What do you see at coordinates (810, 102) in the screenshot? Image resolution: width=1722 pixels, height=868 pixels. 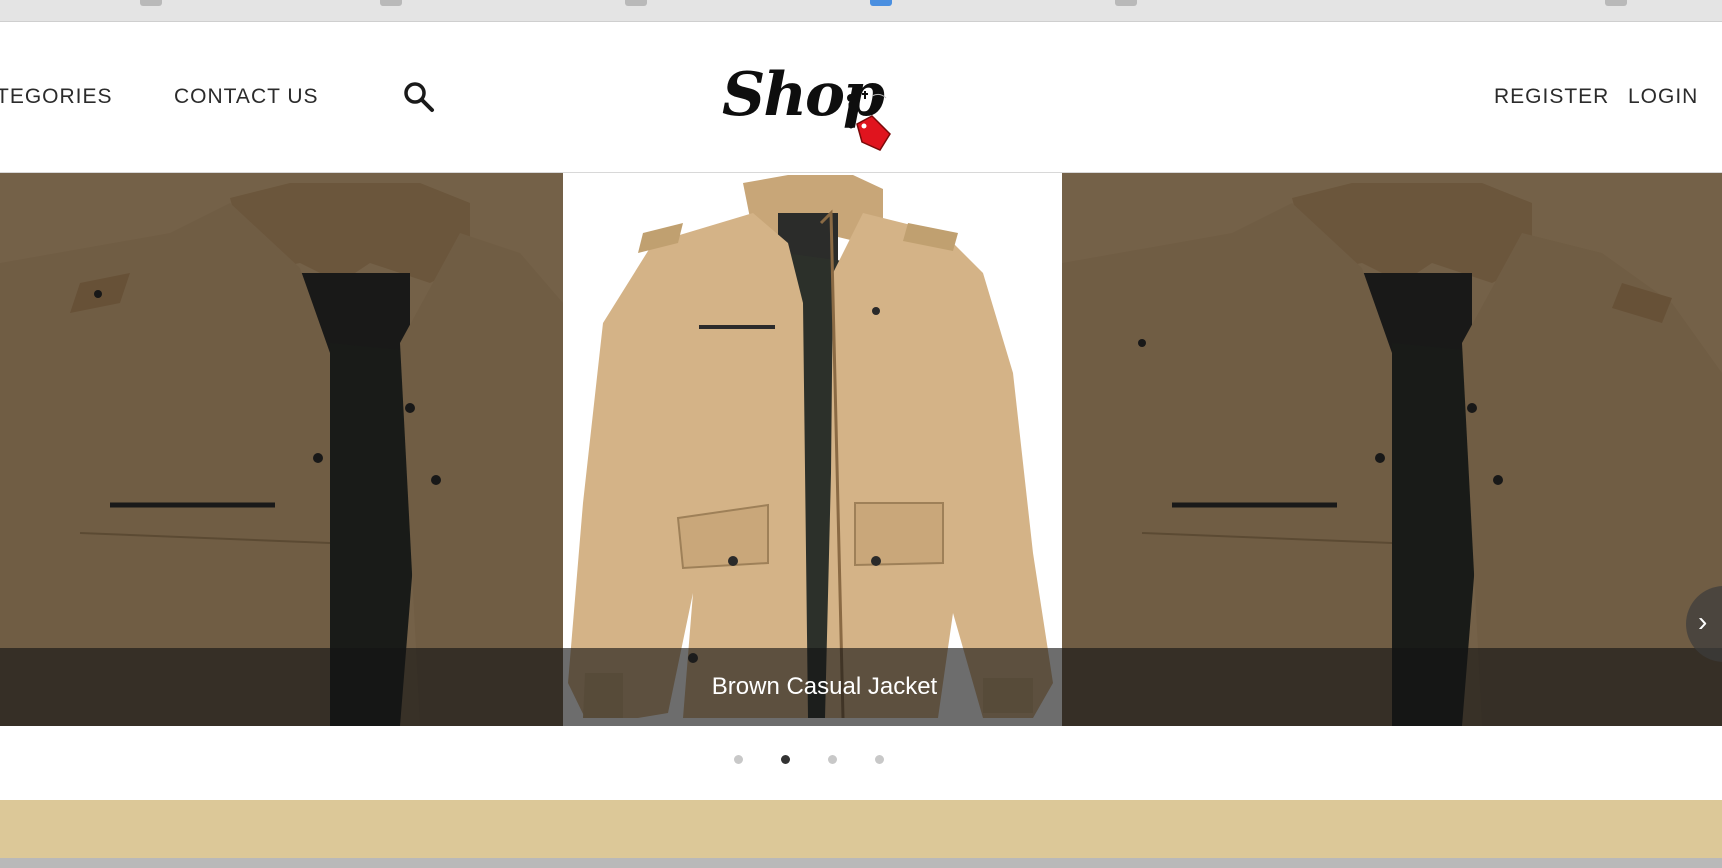 I see `site-logo: Shop` at bounding box center [810, 102].